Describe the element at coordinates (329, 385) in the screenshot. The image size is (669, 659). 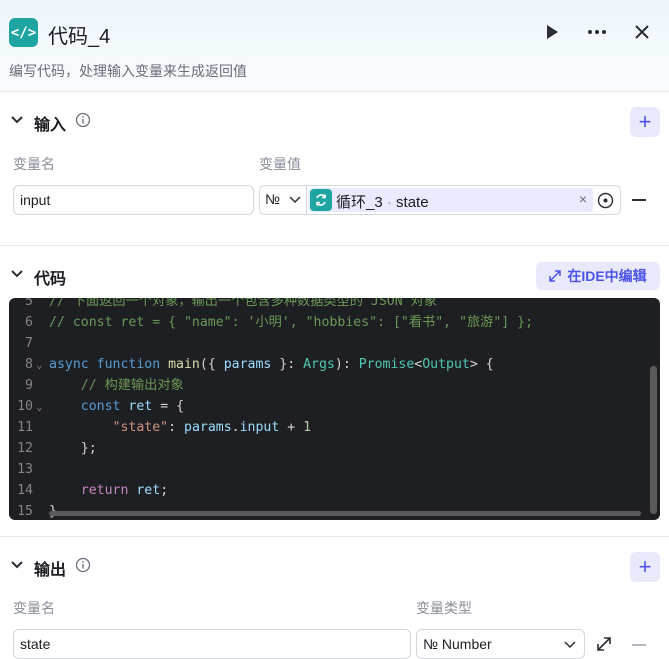
I see `code-line: 9 // 构建输出对象` at that location.